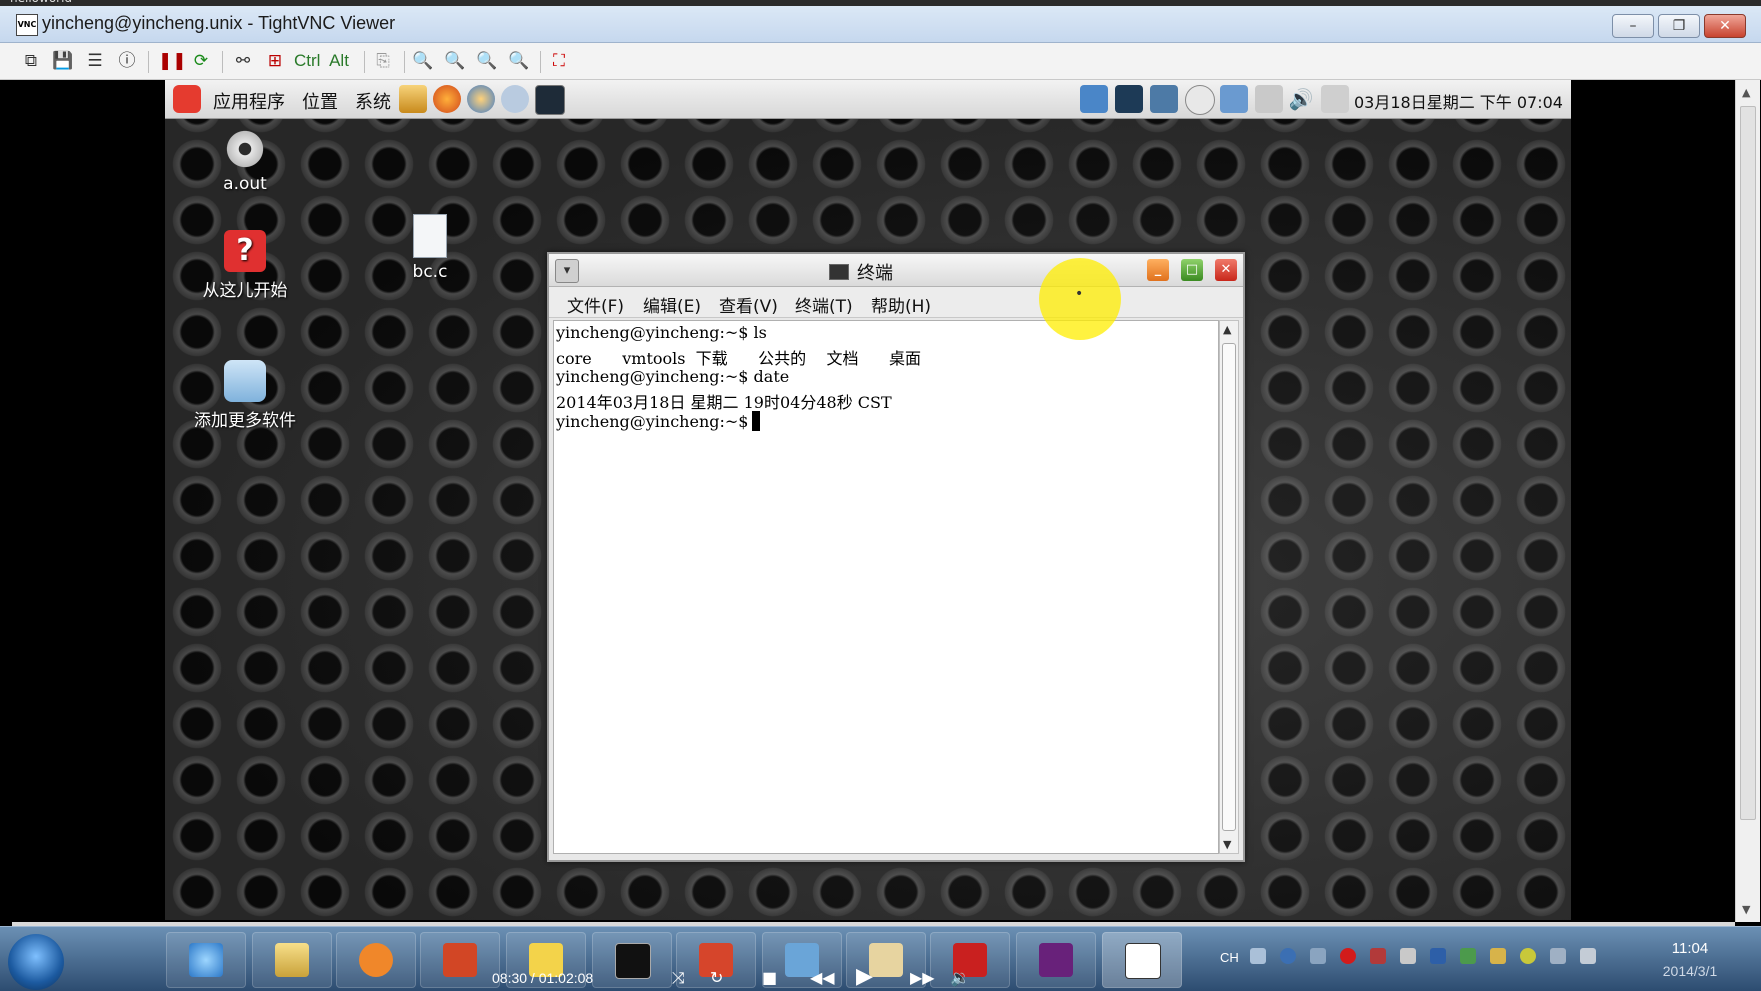  I want to click on terminal-prompt-line: yincheng@yincheng:~$, so click(658, 421).